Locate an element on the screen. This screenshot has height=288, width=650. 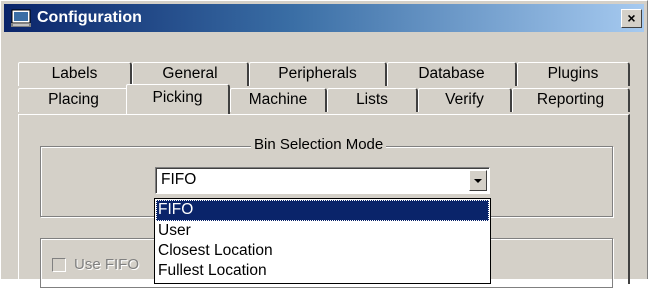
tab-label: General is located at coordinates (190, 73).